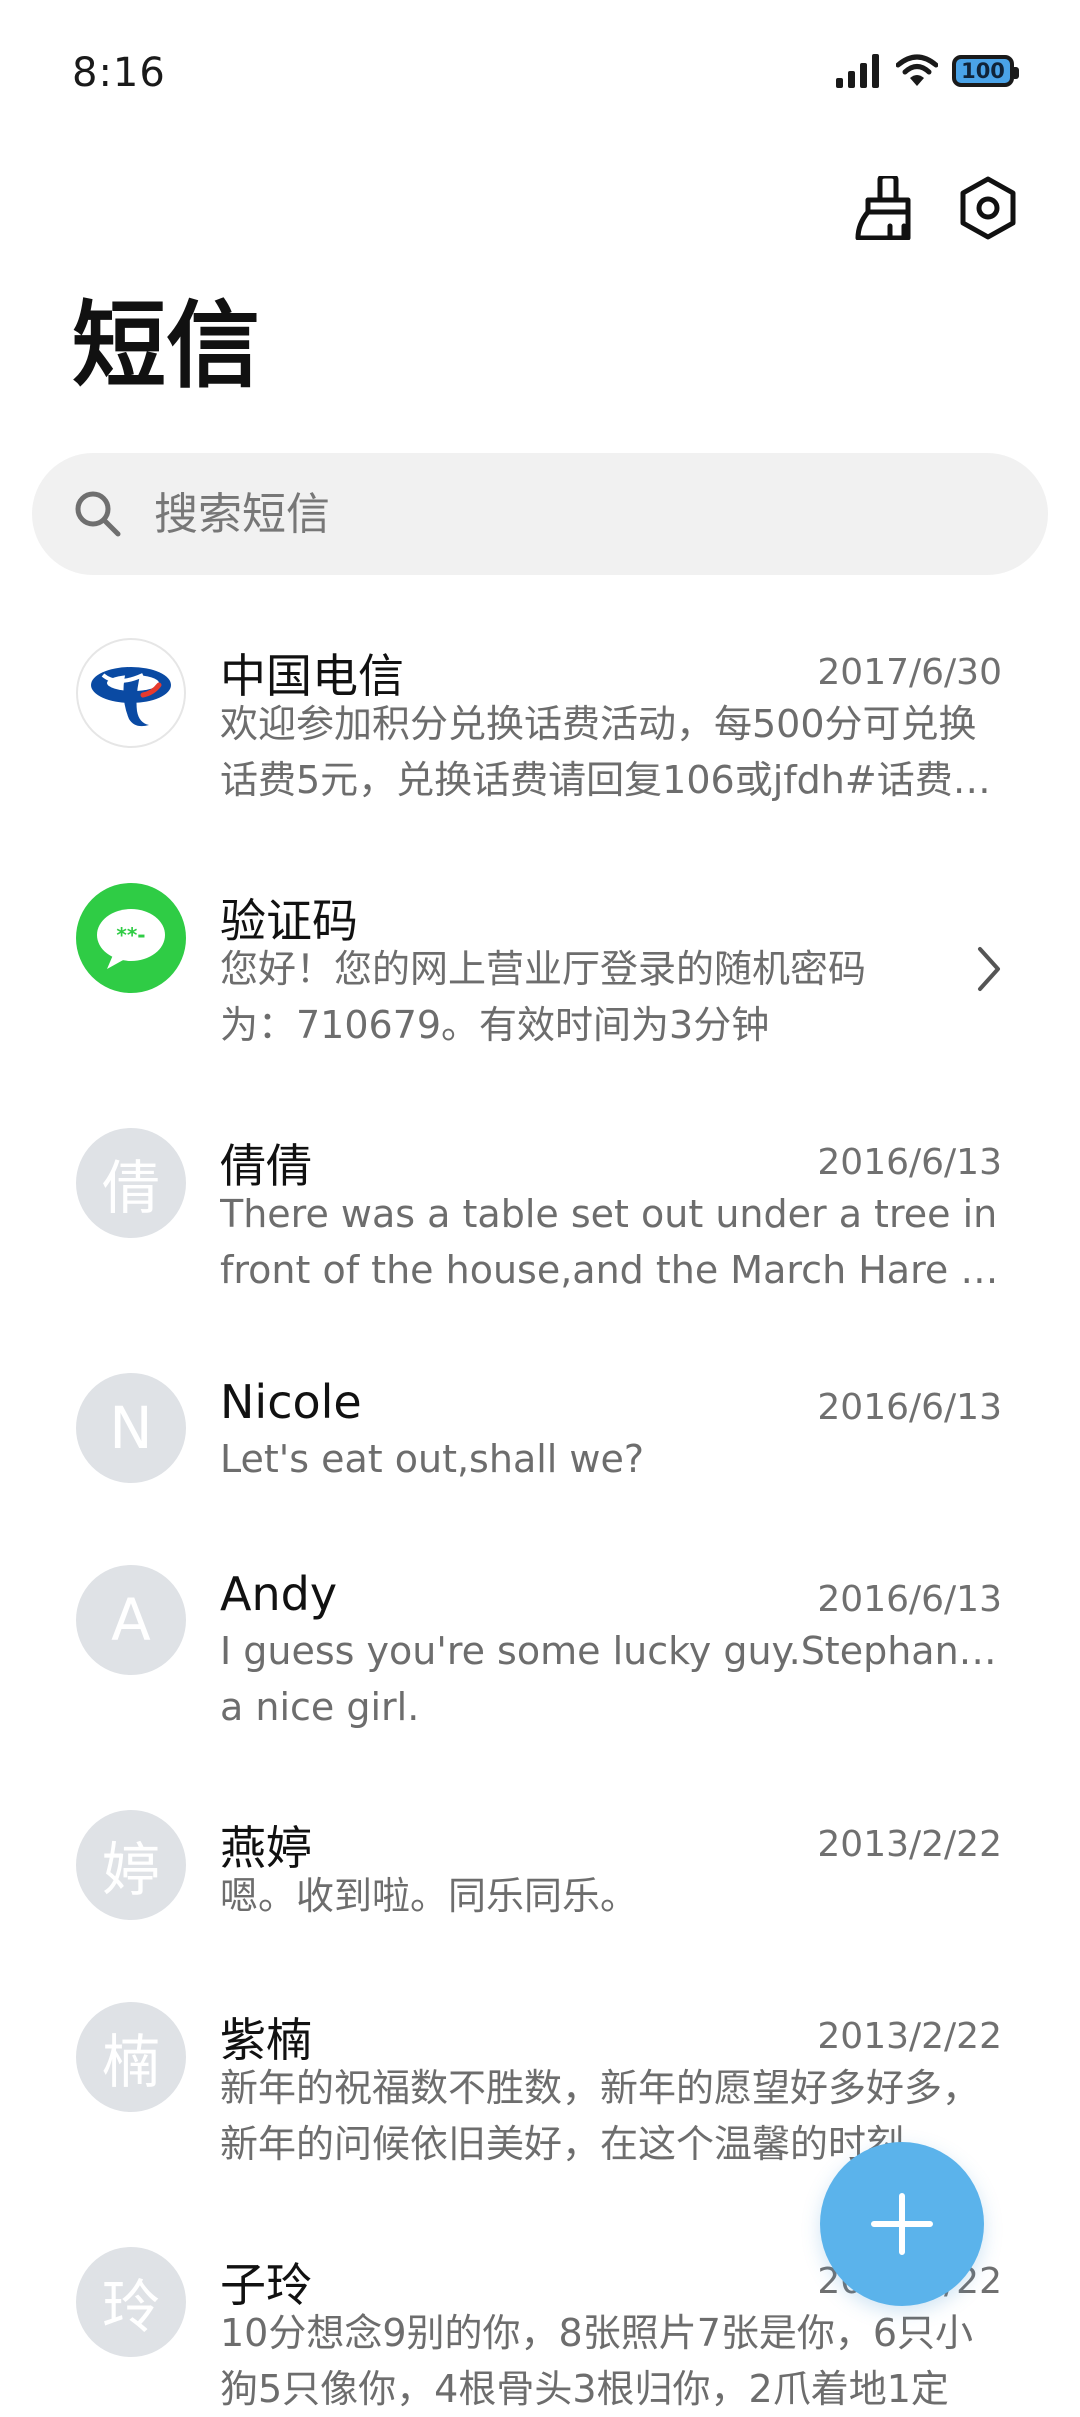  Describe the element at coordinates (131, 2057) in the screenshot. I see `avatar: 楠` at that location.